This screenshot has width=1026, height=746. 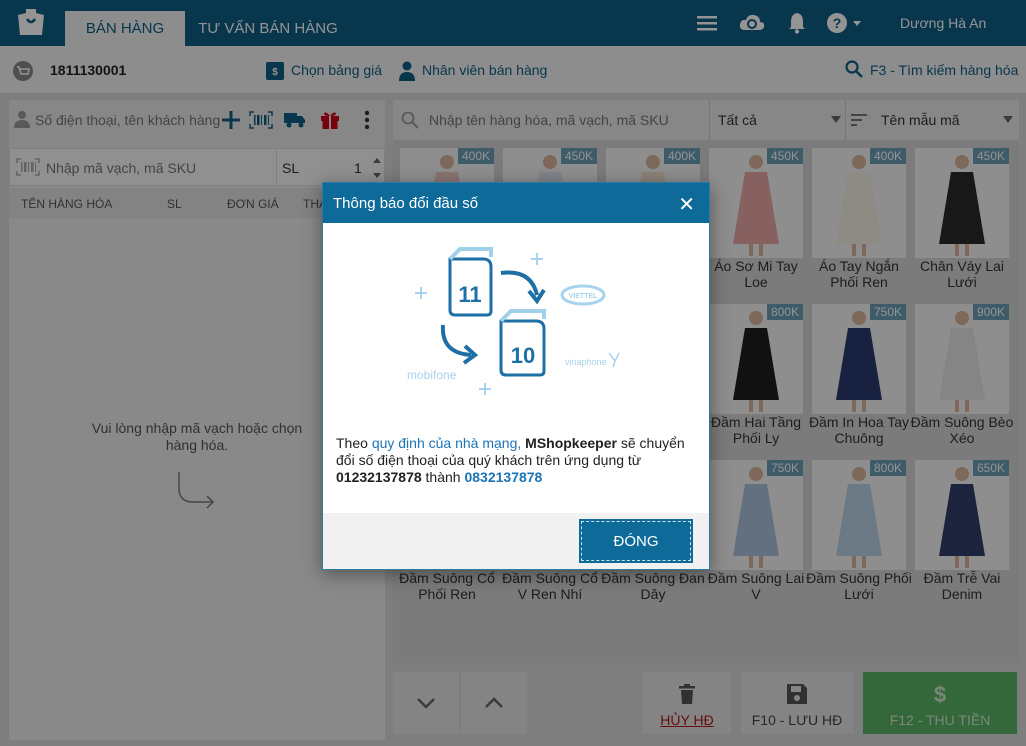 What do you see at coordinates (523, 355) in the screenshot?
I see `new-digits: 10` at bounding box center [523, 355].